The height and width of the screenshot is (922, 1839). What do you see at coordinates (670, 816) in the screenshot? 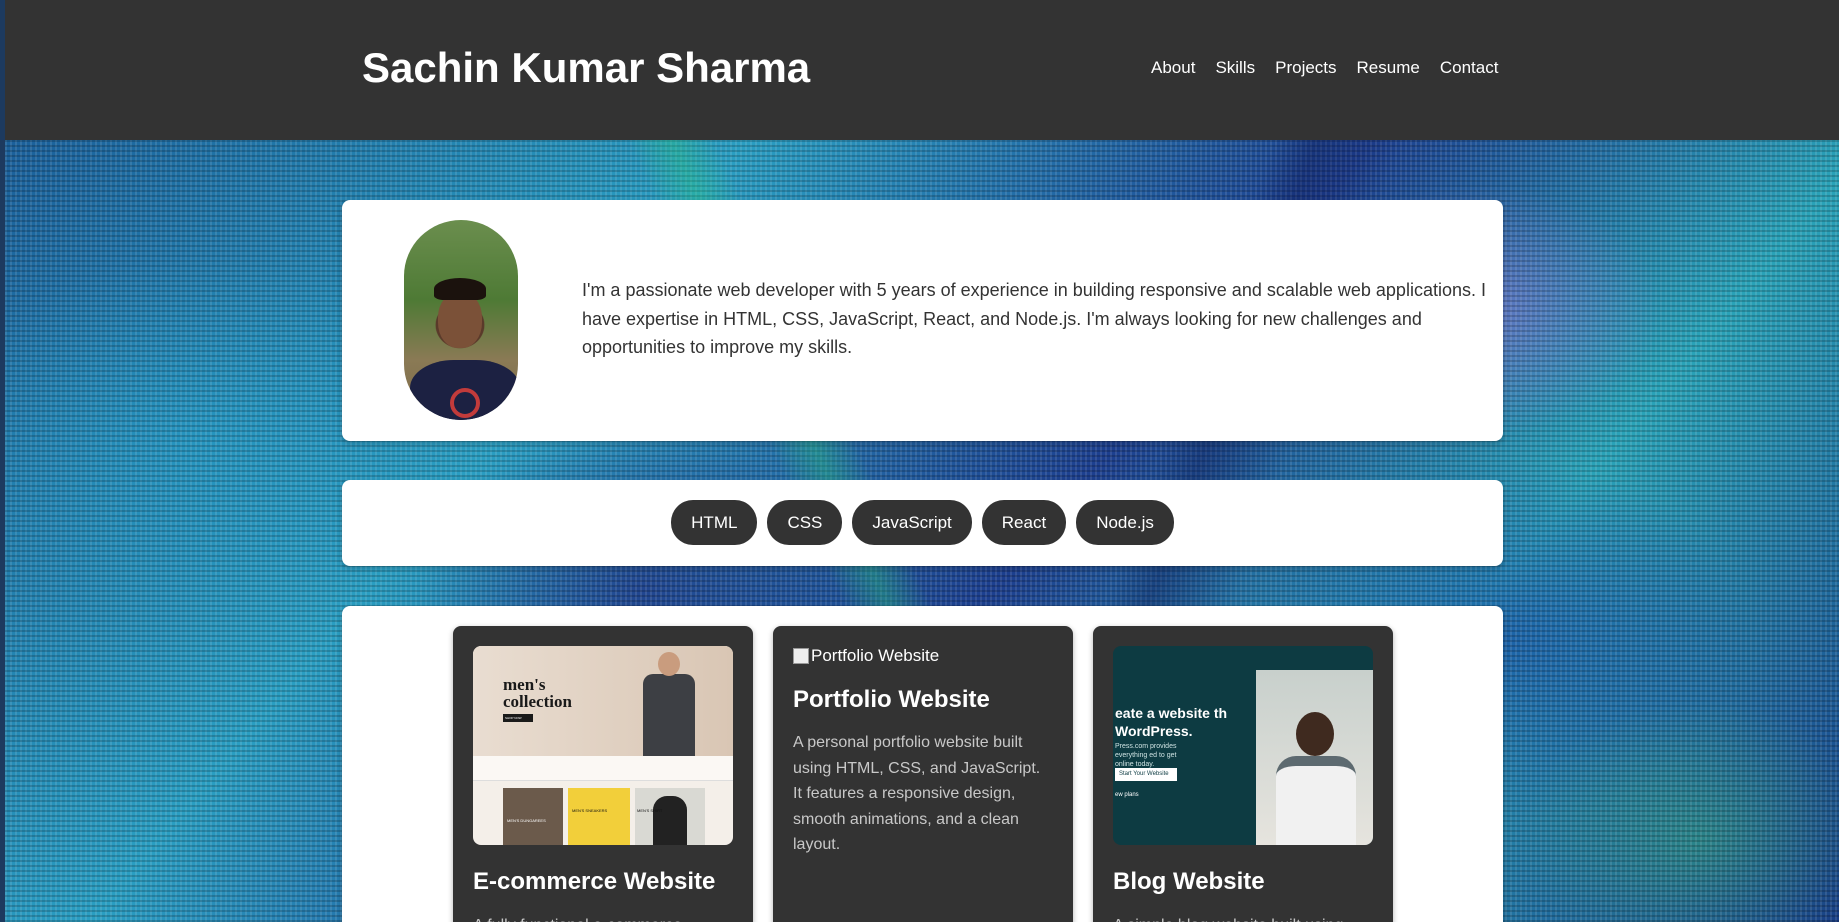
I see `ecommerce-thumb-cat-3: MEN'S SHIRT` at bounding box center [670, 816].